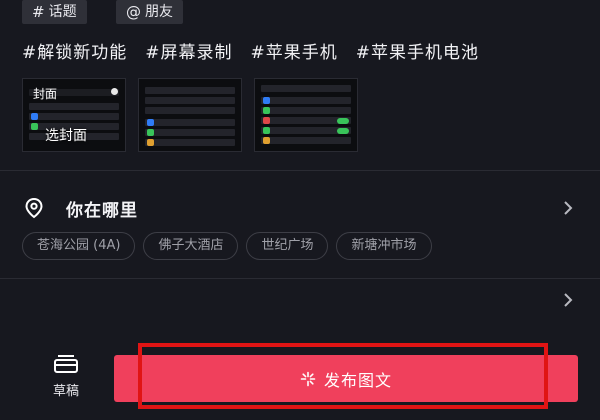 This screenshot has width=600, height=420. I want to click on hashtag-item: #屏幕录制, so click(188, 50).